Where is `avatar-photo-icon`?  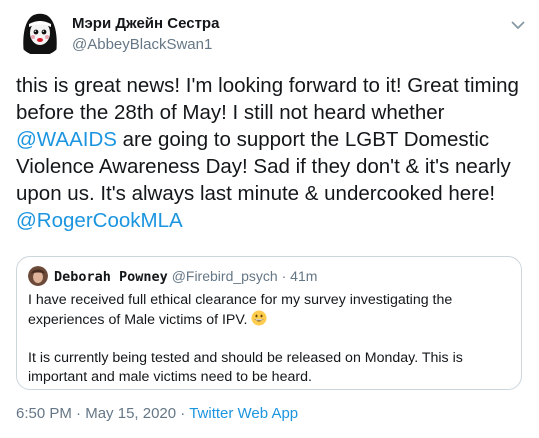
avatar-photo-icon is located at coordinates (38, 276).